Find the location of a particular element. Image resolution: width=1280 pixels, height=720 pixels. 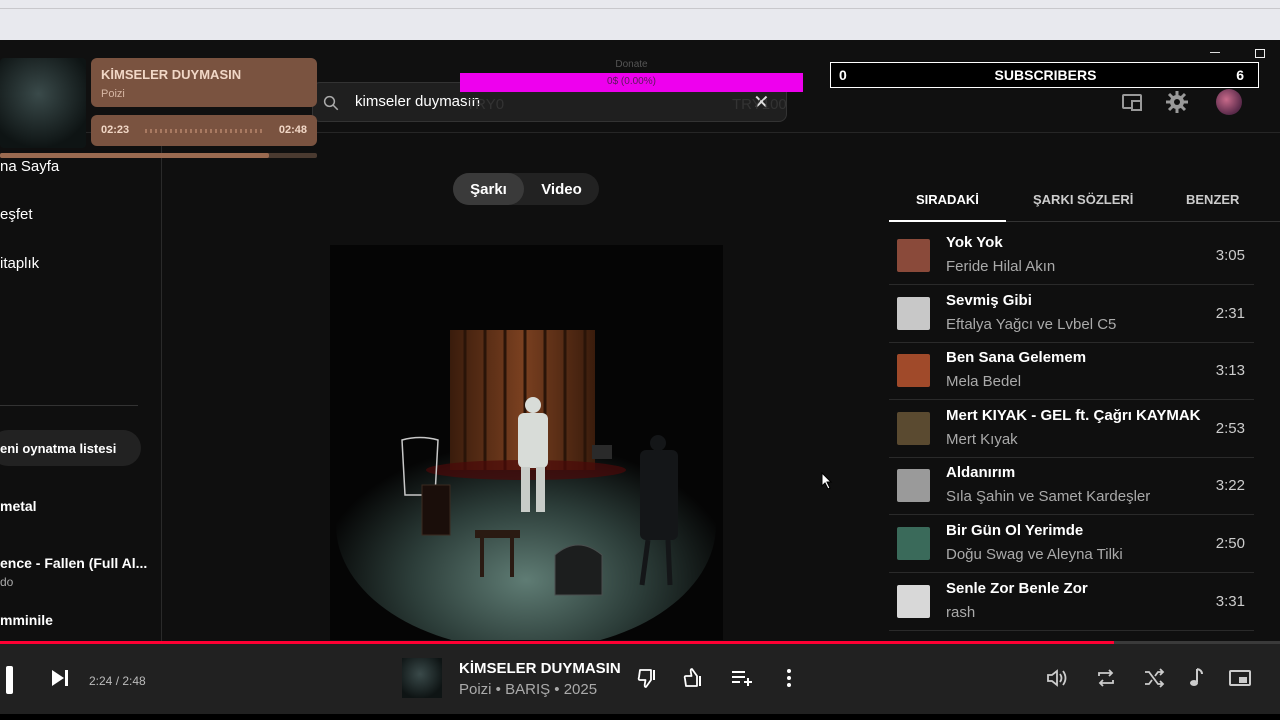

volume-icon is located at coordinates (1057, 678).